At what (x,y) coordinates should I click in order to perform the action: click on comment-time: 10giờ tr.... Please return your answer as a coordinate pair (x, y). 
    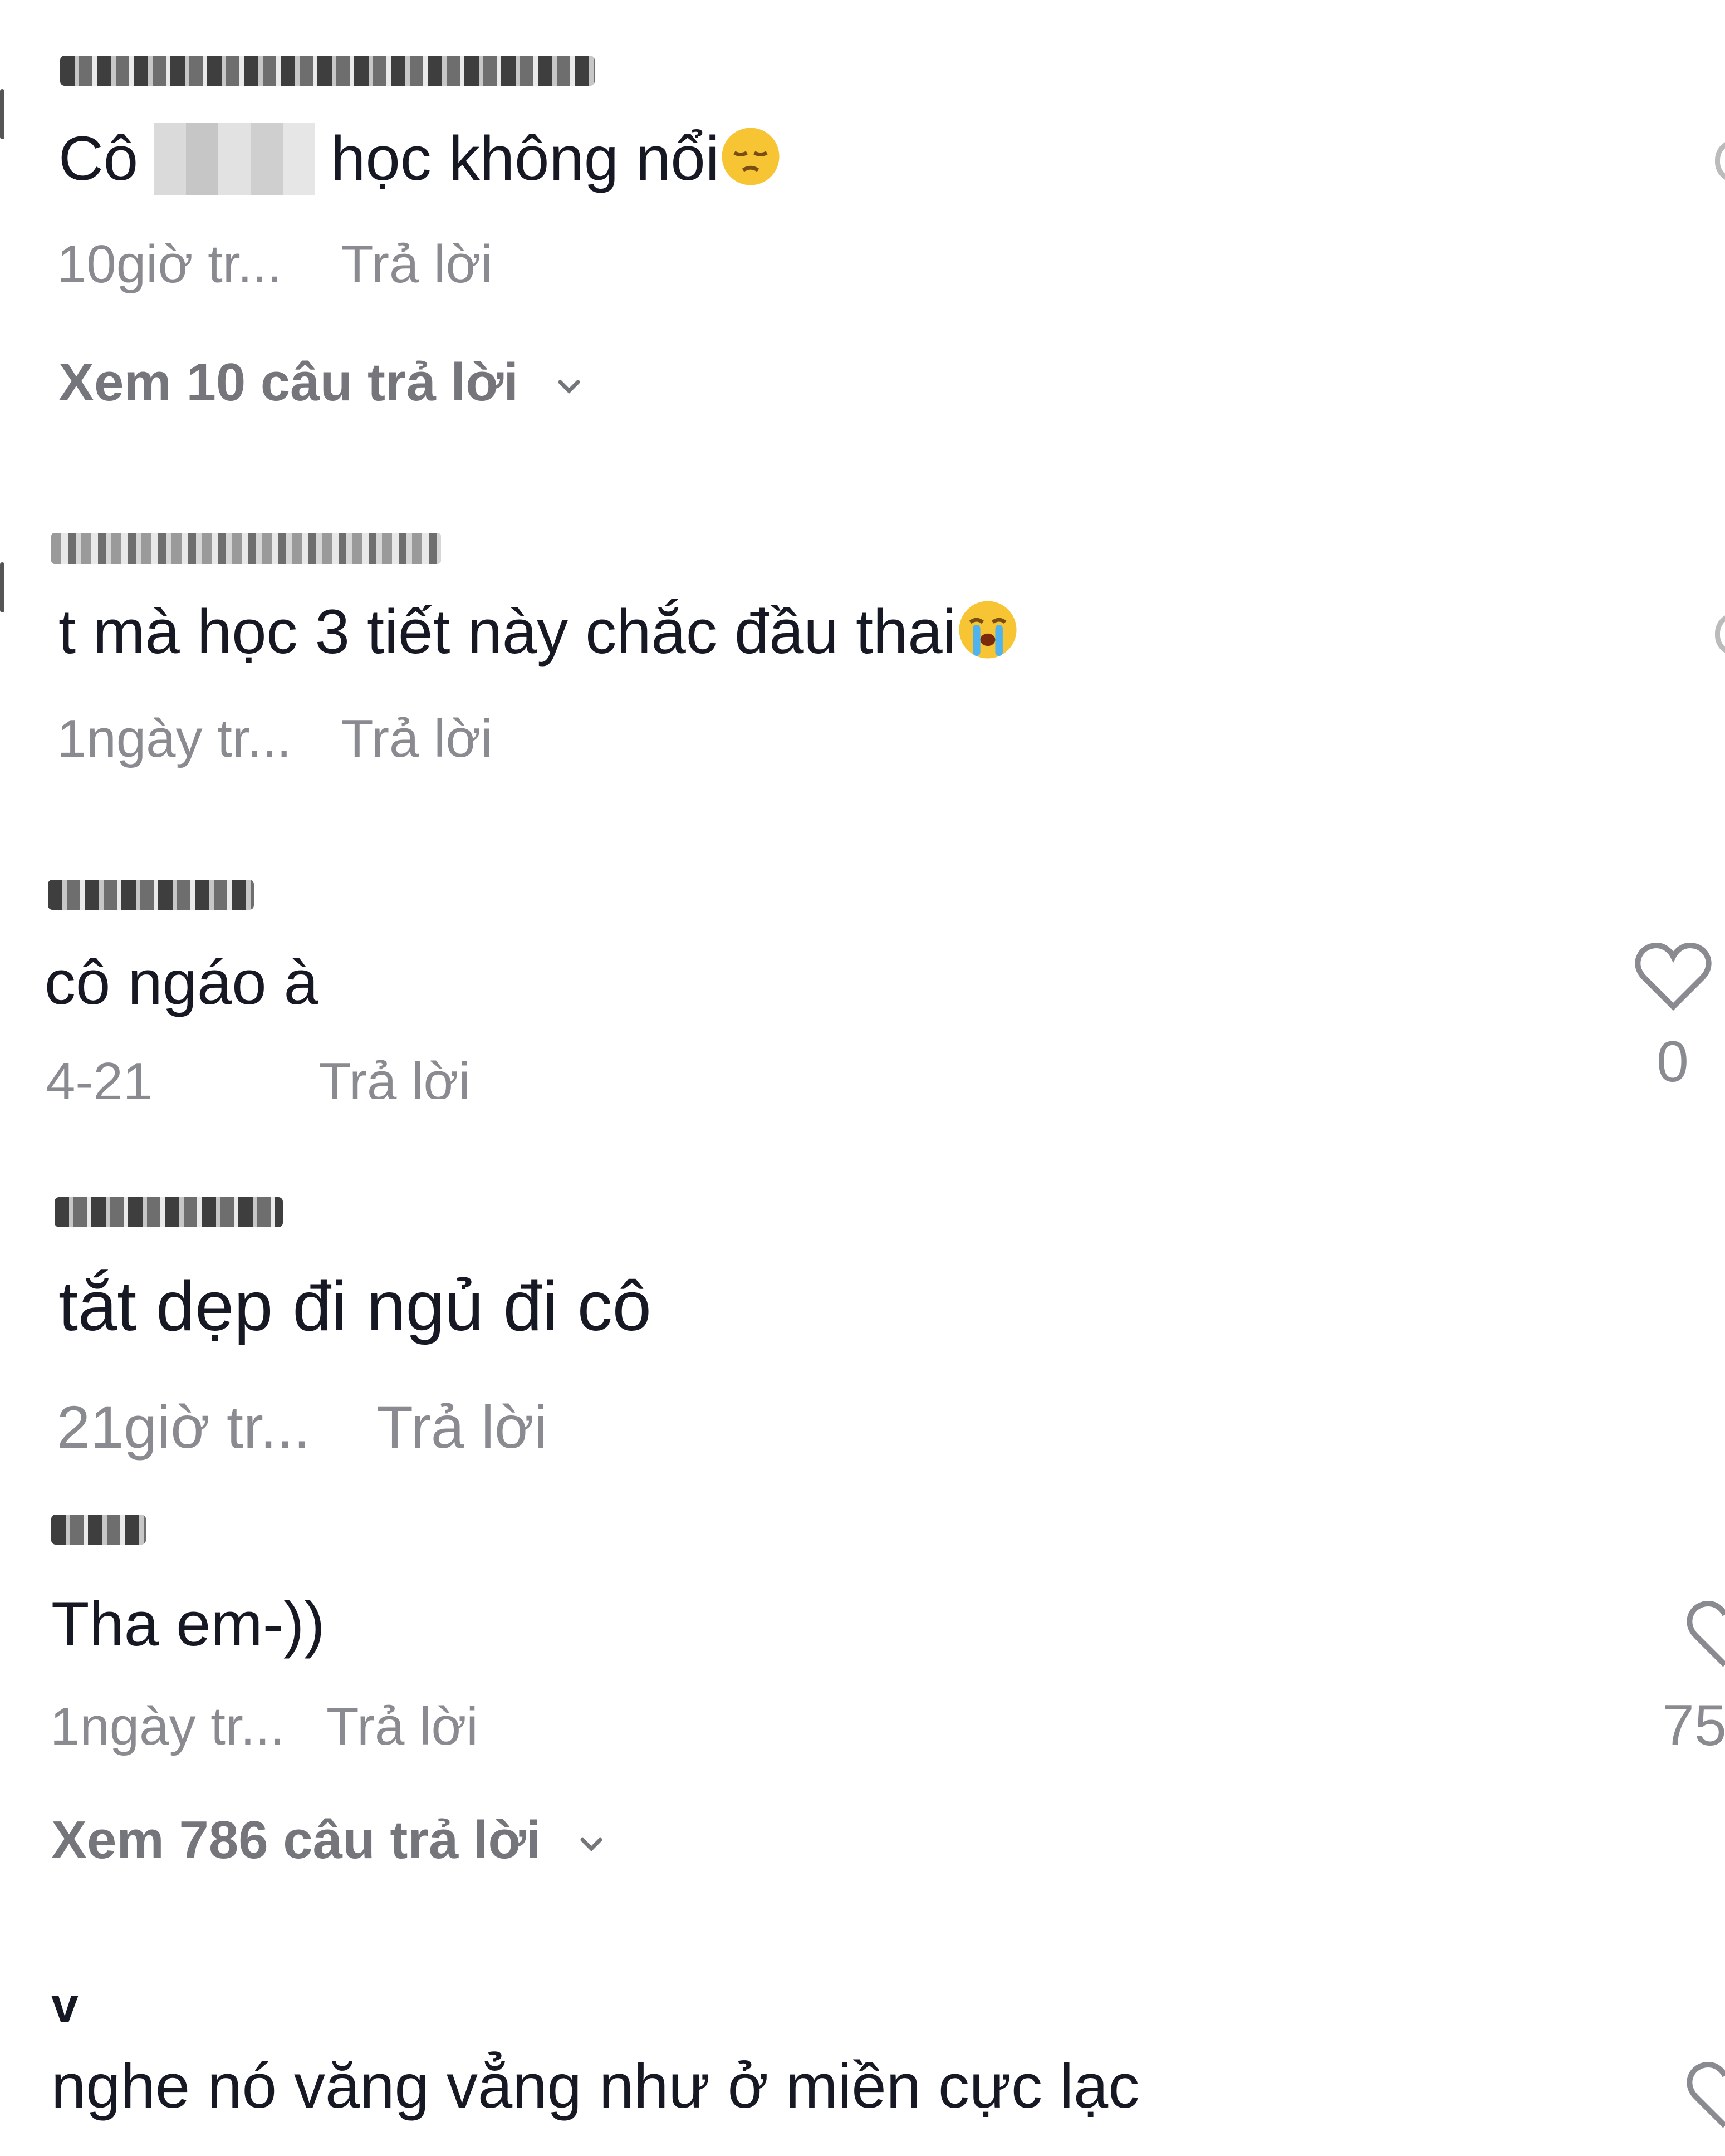
    Looking at the image, I should click on (169, 264).